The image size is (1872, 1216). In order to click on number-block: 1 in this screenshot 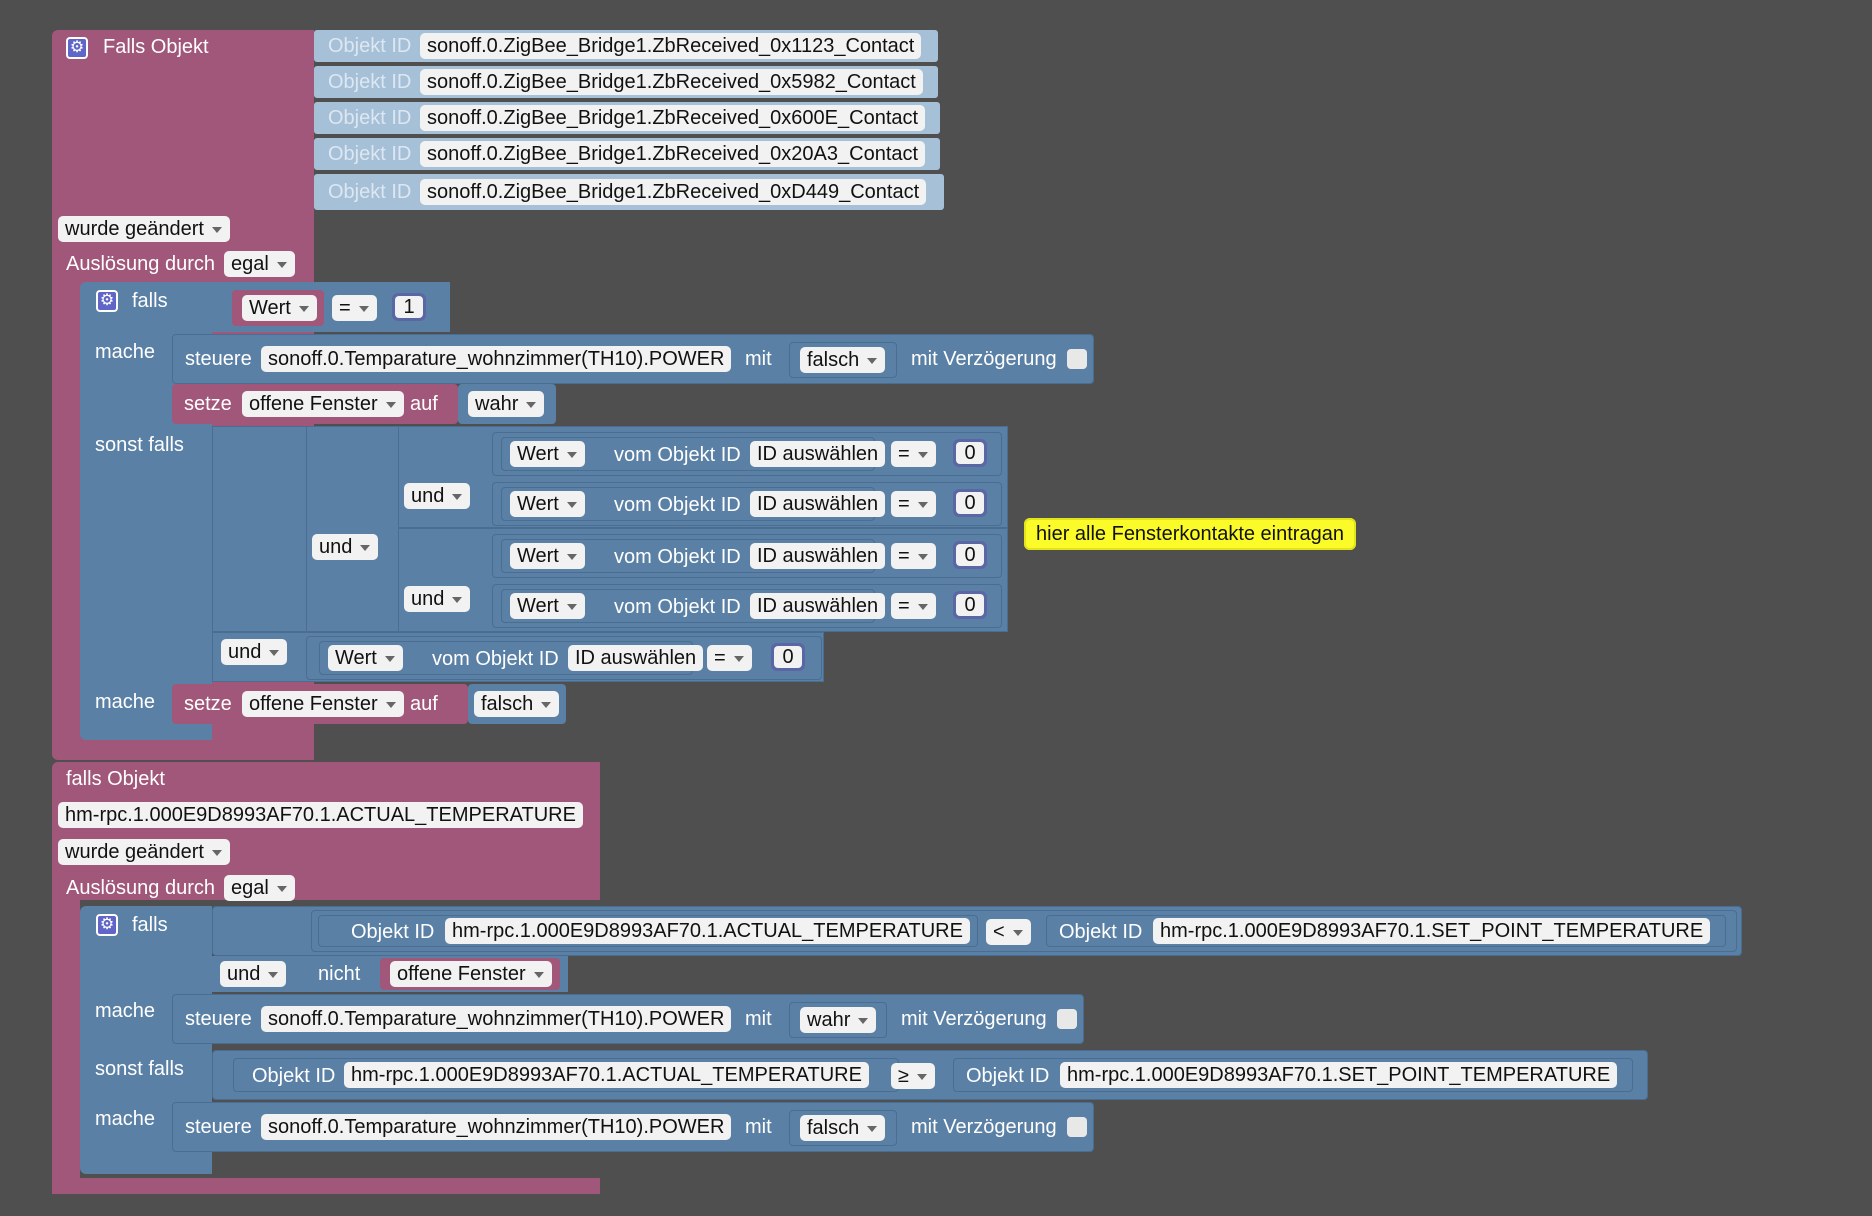, I will do `click(409, 307)`.